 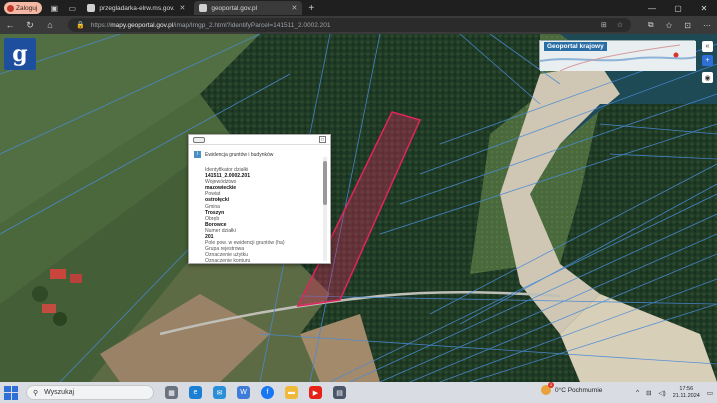 I want to click on window-controls: — ▢ ✕, so click(x=678, y=8).